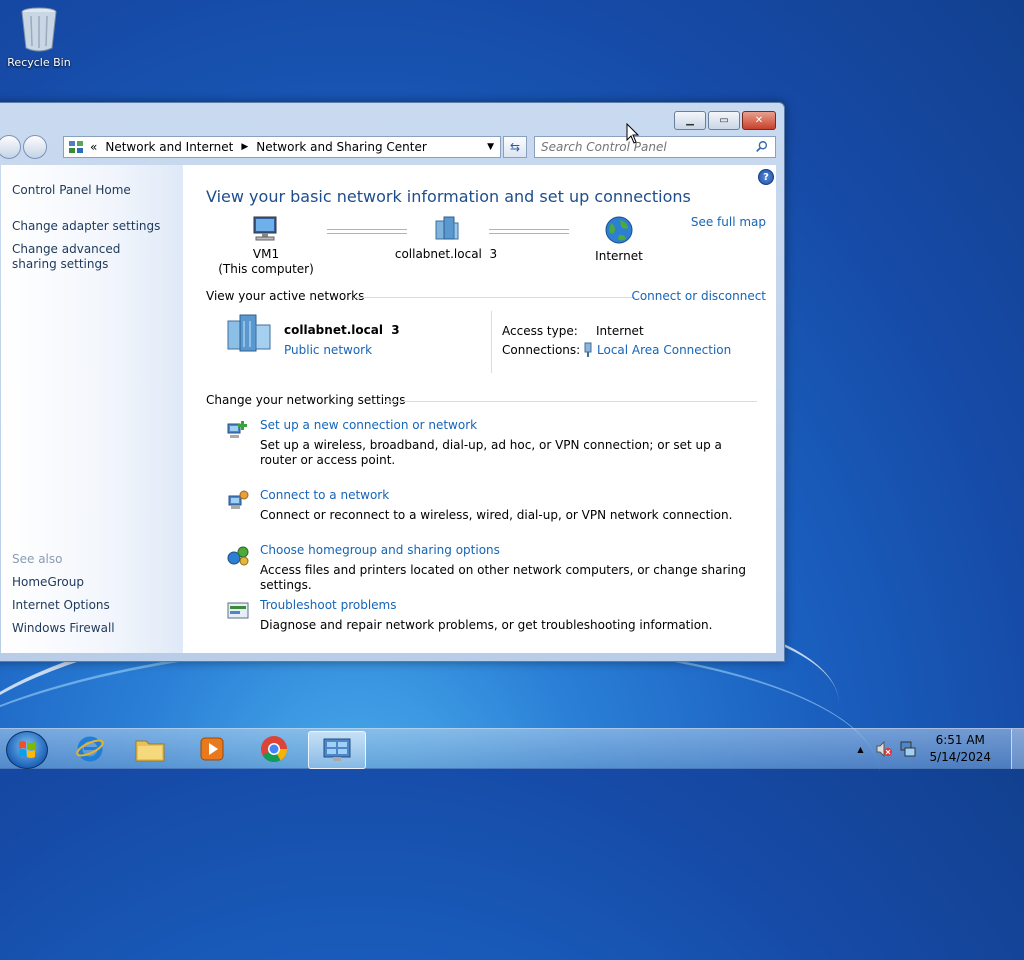  Describe the element at coordinates (306, 400) in the screenshot. I see `change-settings-header: Change your networking settings` at that location.